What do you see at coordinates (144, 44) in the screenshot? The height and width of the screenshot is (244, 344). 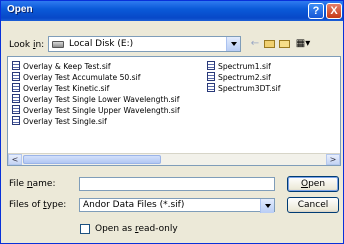 I see `look-in-dropdown: Local Disk (E:)` at bounding box center [144, 44].